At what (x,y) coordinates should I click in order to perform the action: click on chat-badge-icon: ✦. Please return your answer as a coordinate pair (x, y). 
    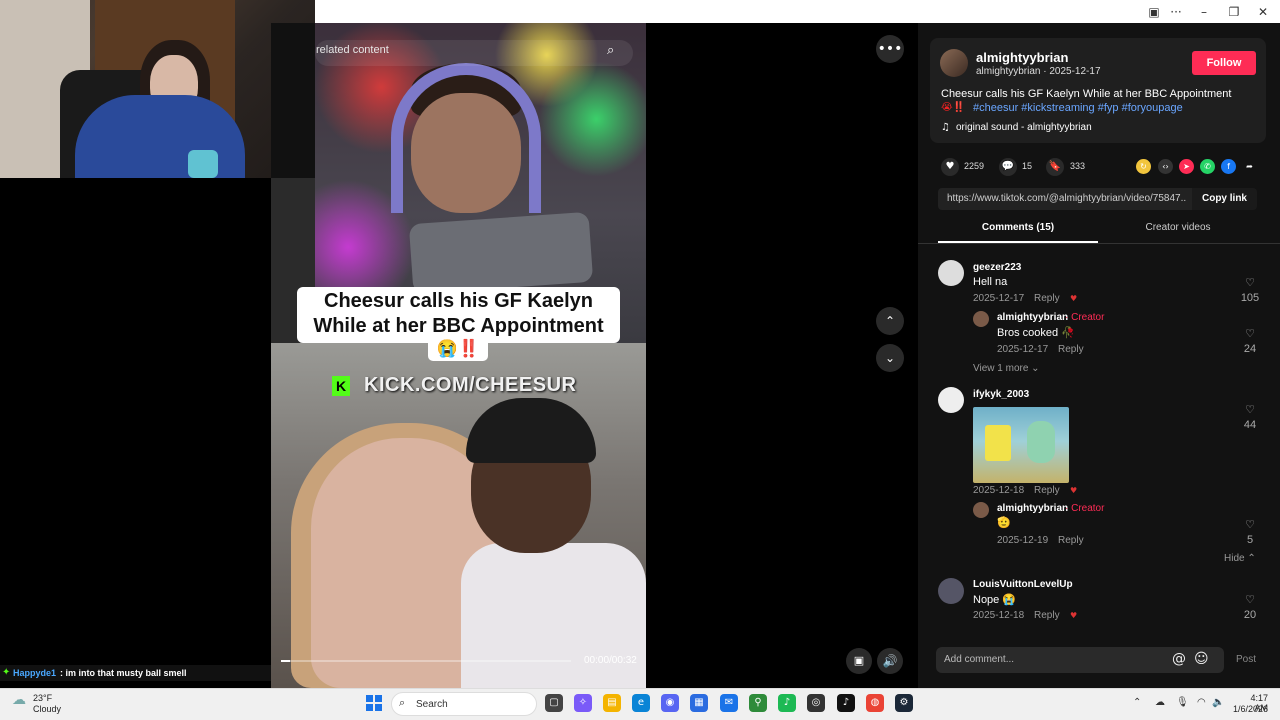
    Looking at the image, I should click on (6, 672).